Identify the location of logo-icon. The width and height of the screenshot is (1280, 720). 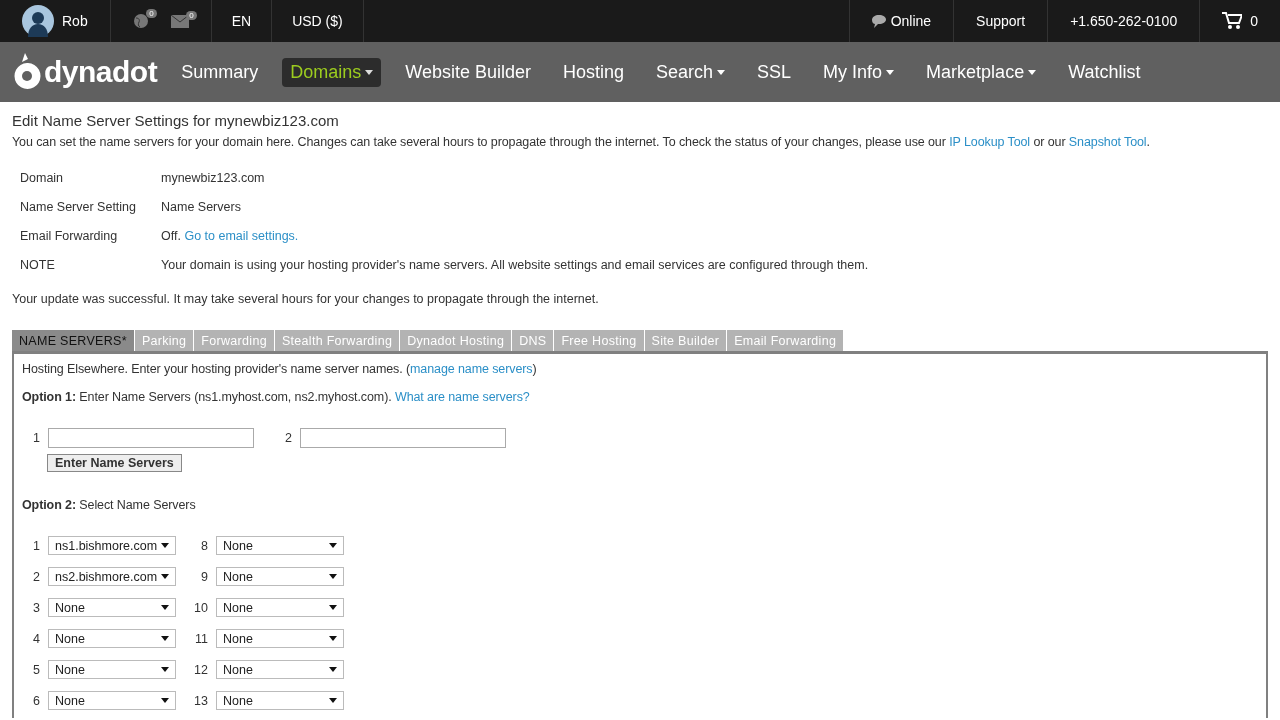
(27, 72).